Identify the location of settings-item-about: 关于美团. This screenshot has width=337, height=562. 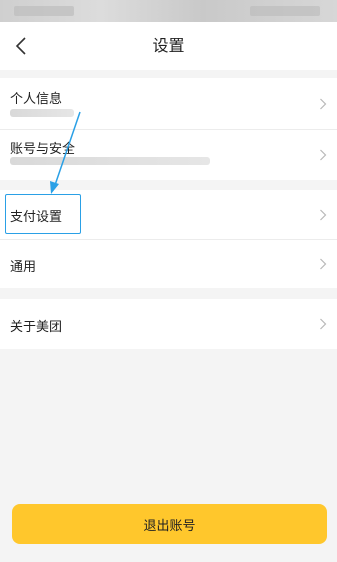
(168, 324).